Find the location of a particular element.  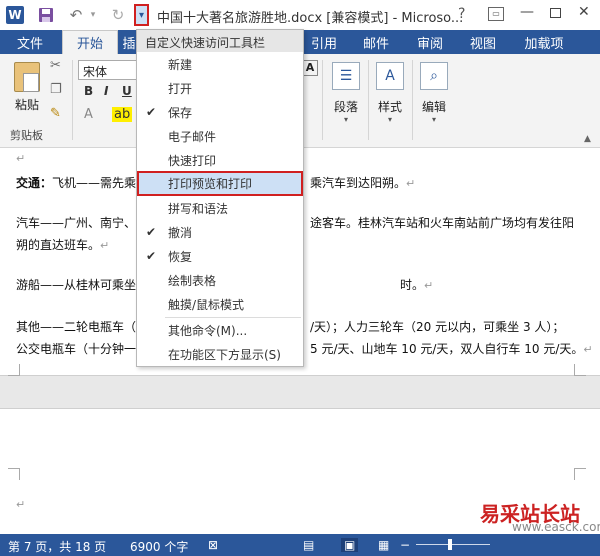

collapse-ribbon-icon: ▲ is located at coordinates (587, 139).